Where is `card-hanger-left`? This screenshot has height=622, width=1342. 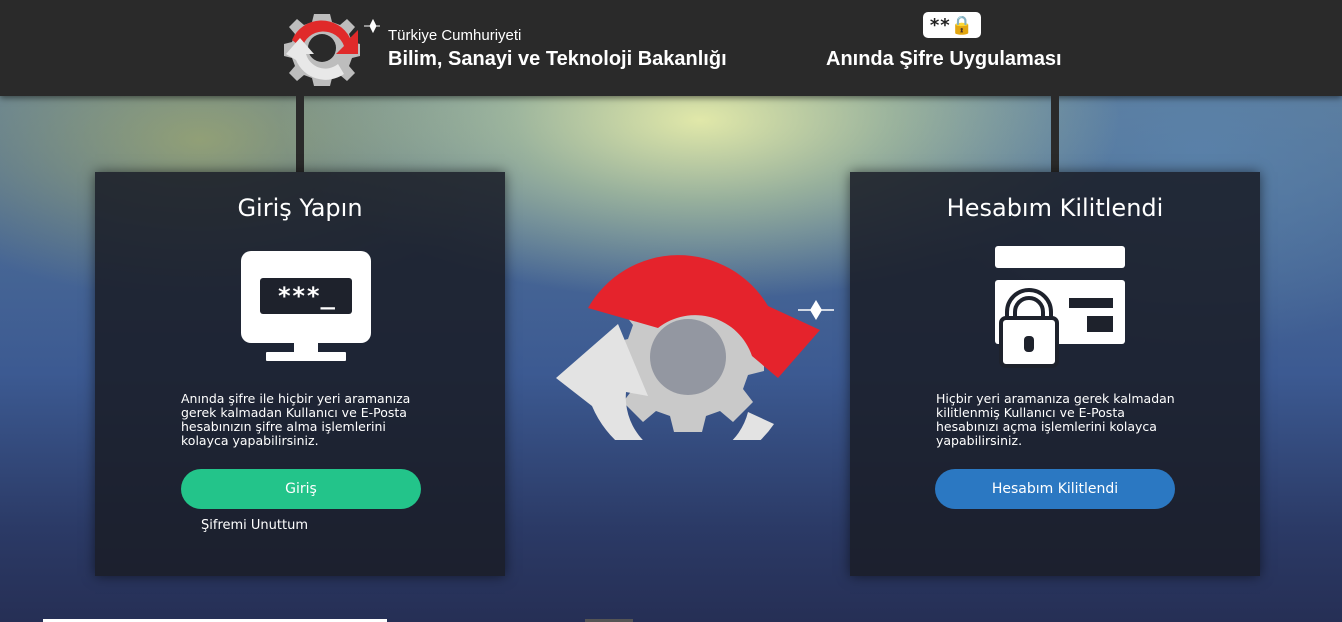 card-hanger-left is located at coordinates (300, 134).